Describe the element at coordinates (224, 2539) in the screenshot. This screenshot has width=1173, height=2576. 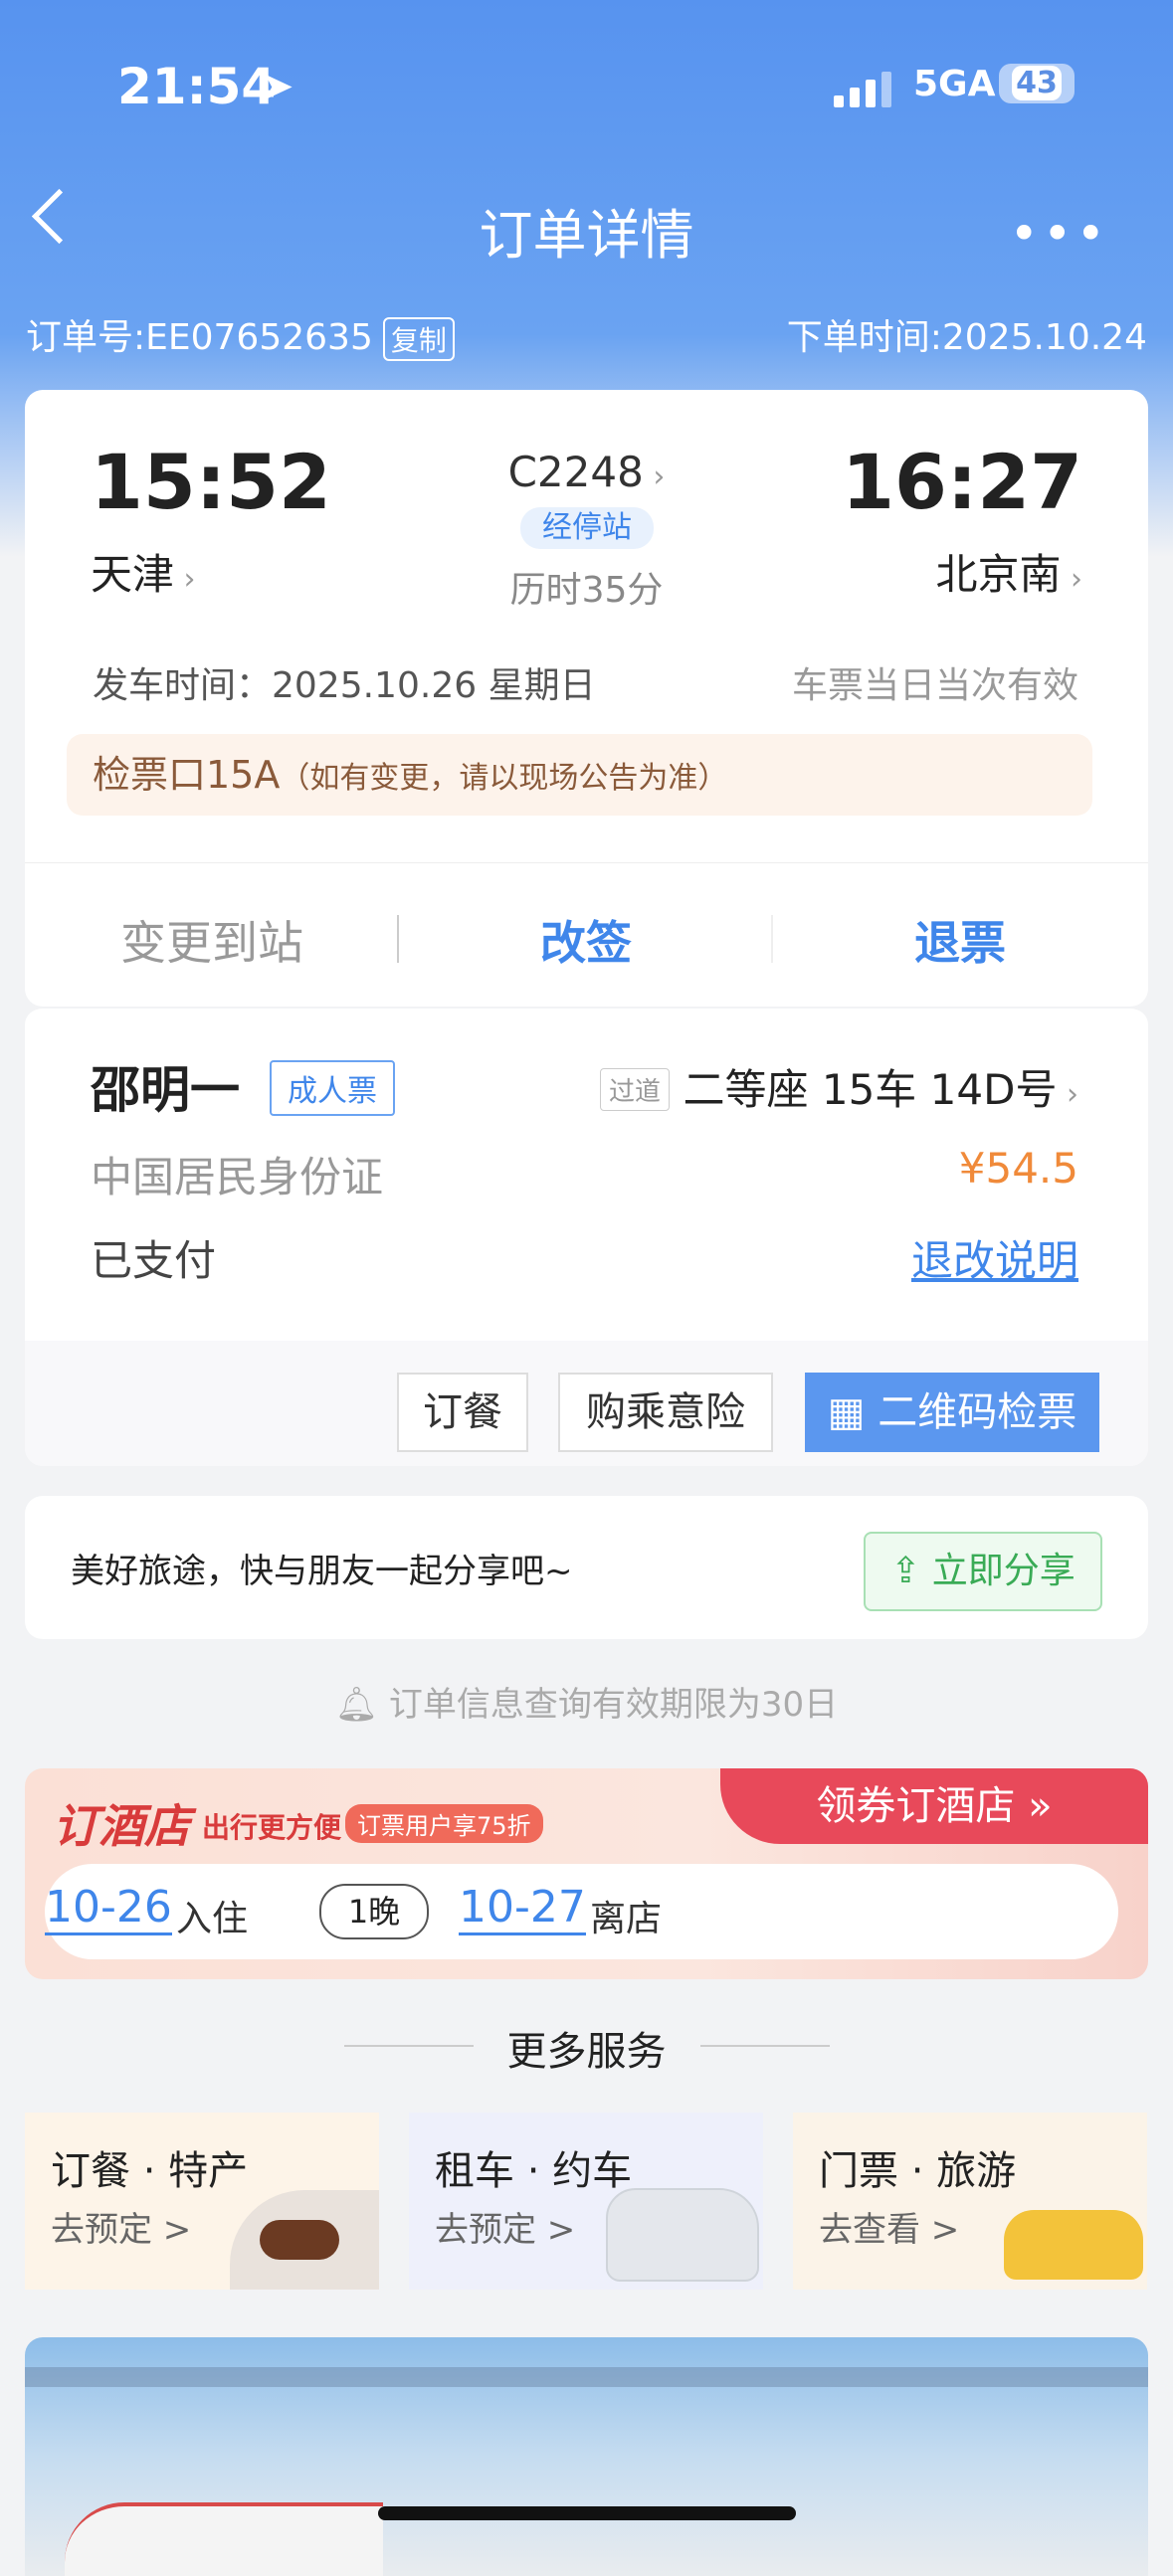
I see `train-image` at that location.